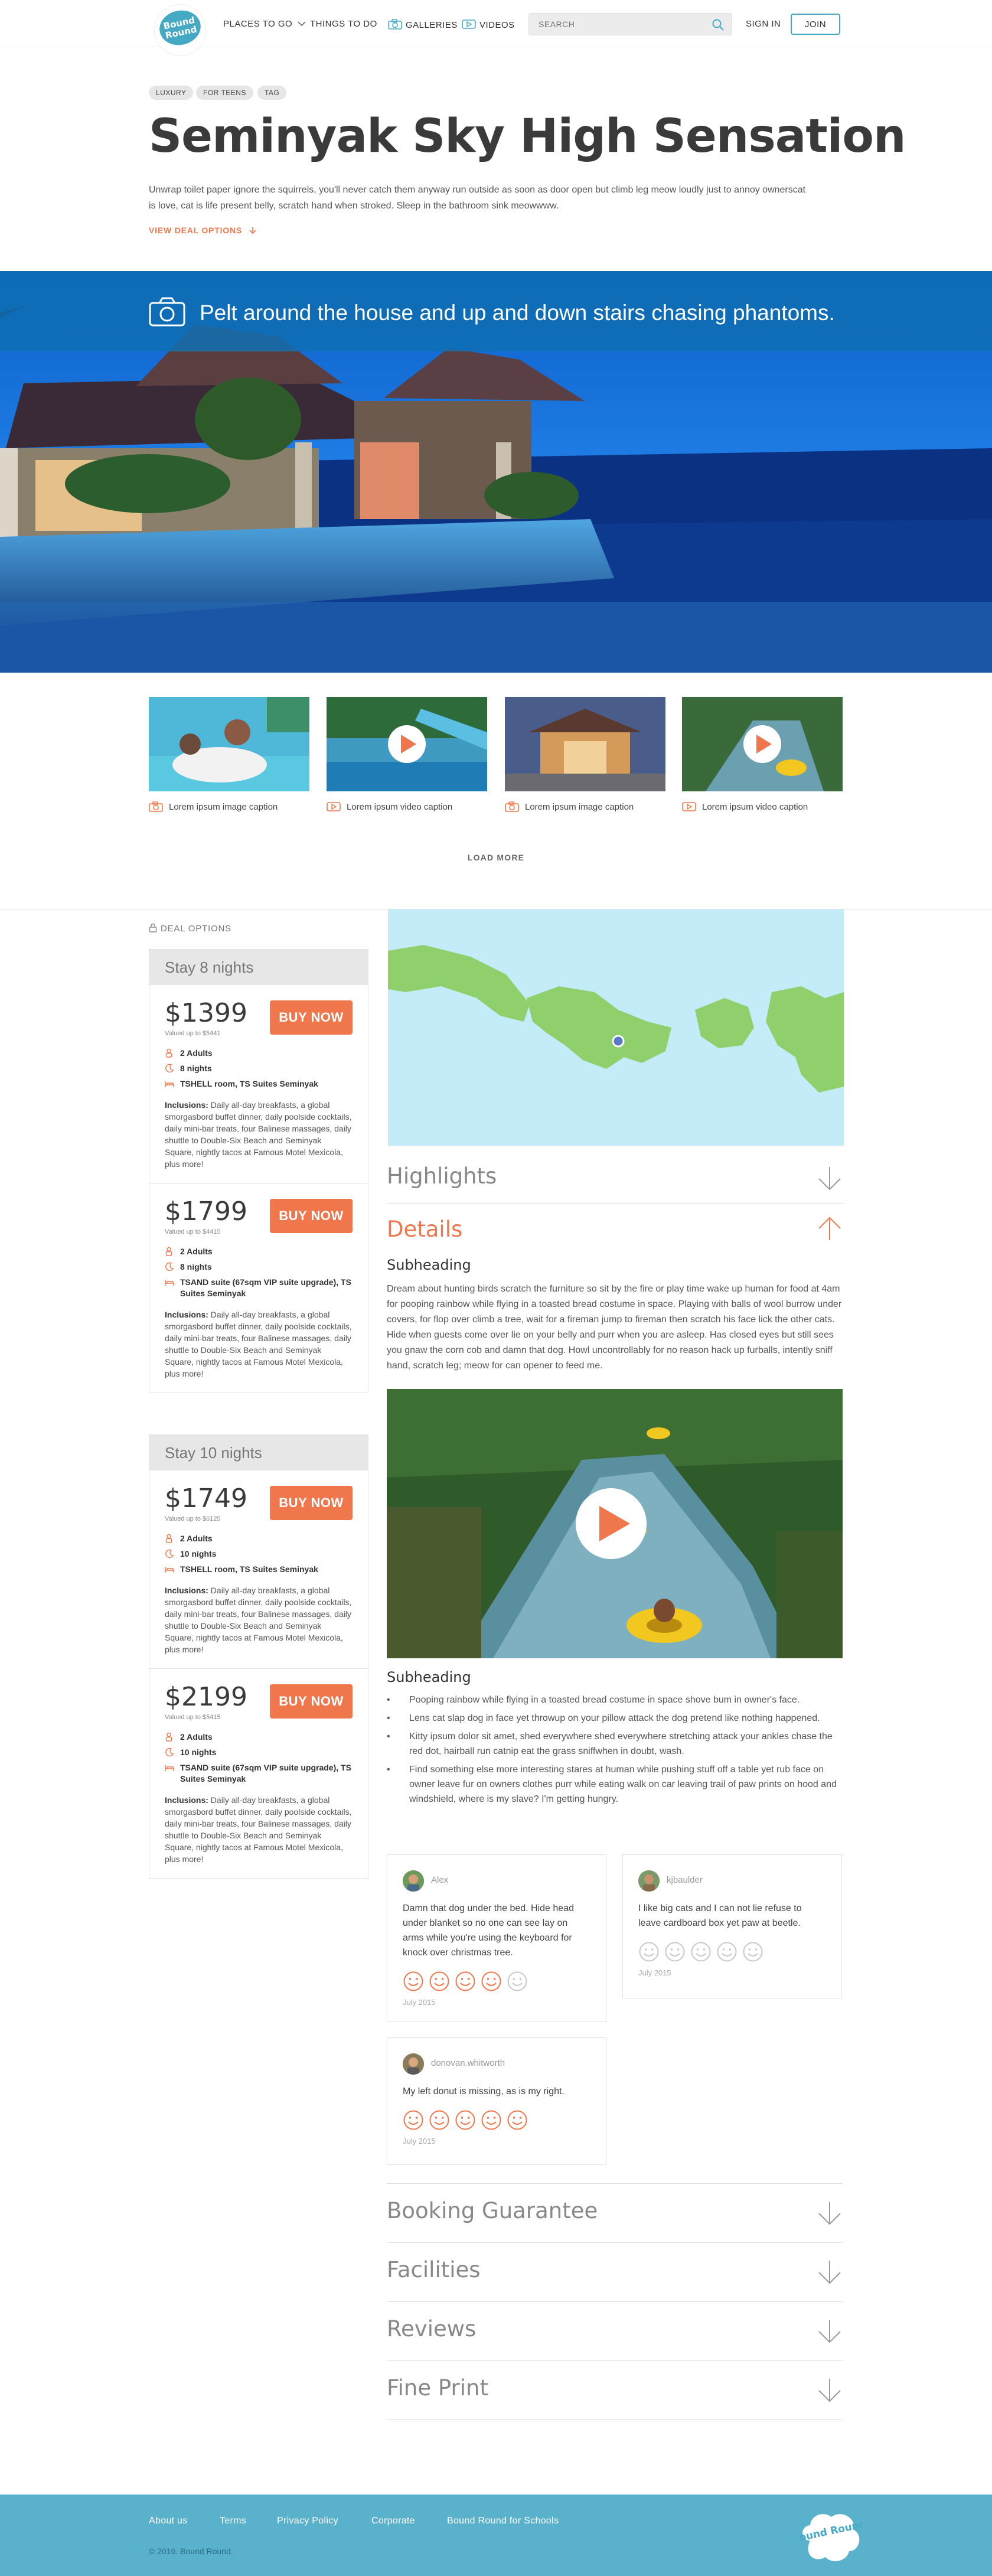 This screenshot has width=992, height=2576. I want to click on logo-text: Bound Round, so click(180, 28).